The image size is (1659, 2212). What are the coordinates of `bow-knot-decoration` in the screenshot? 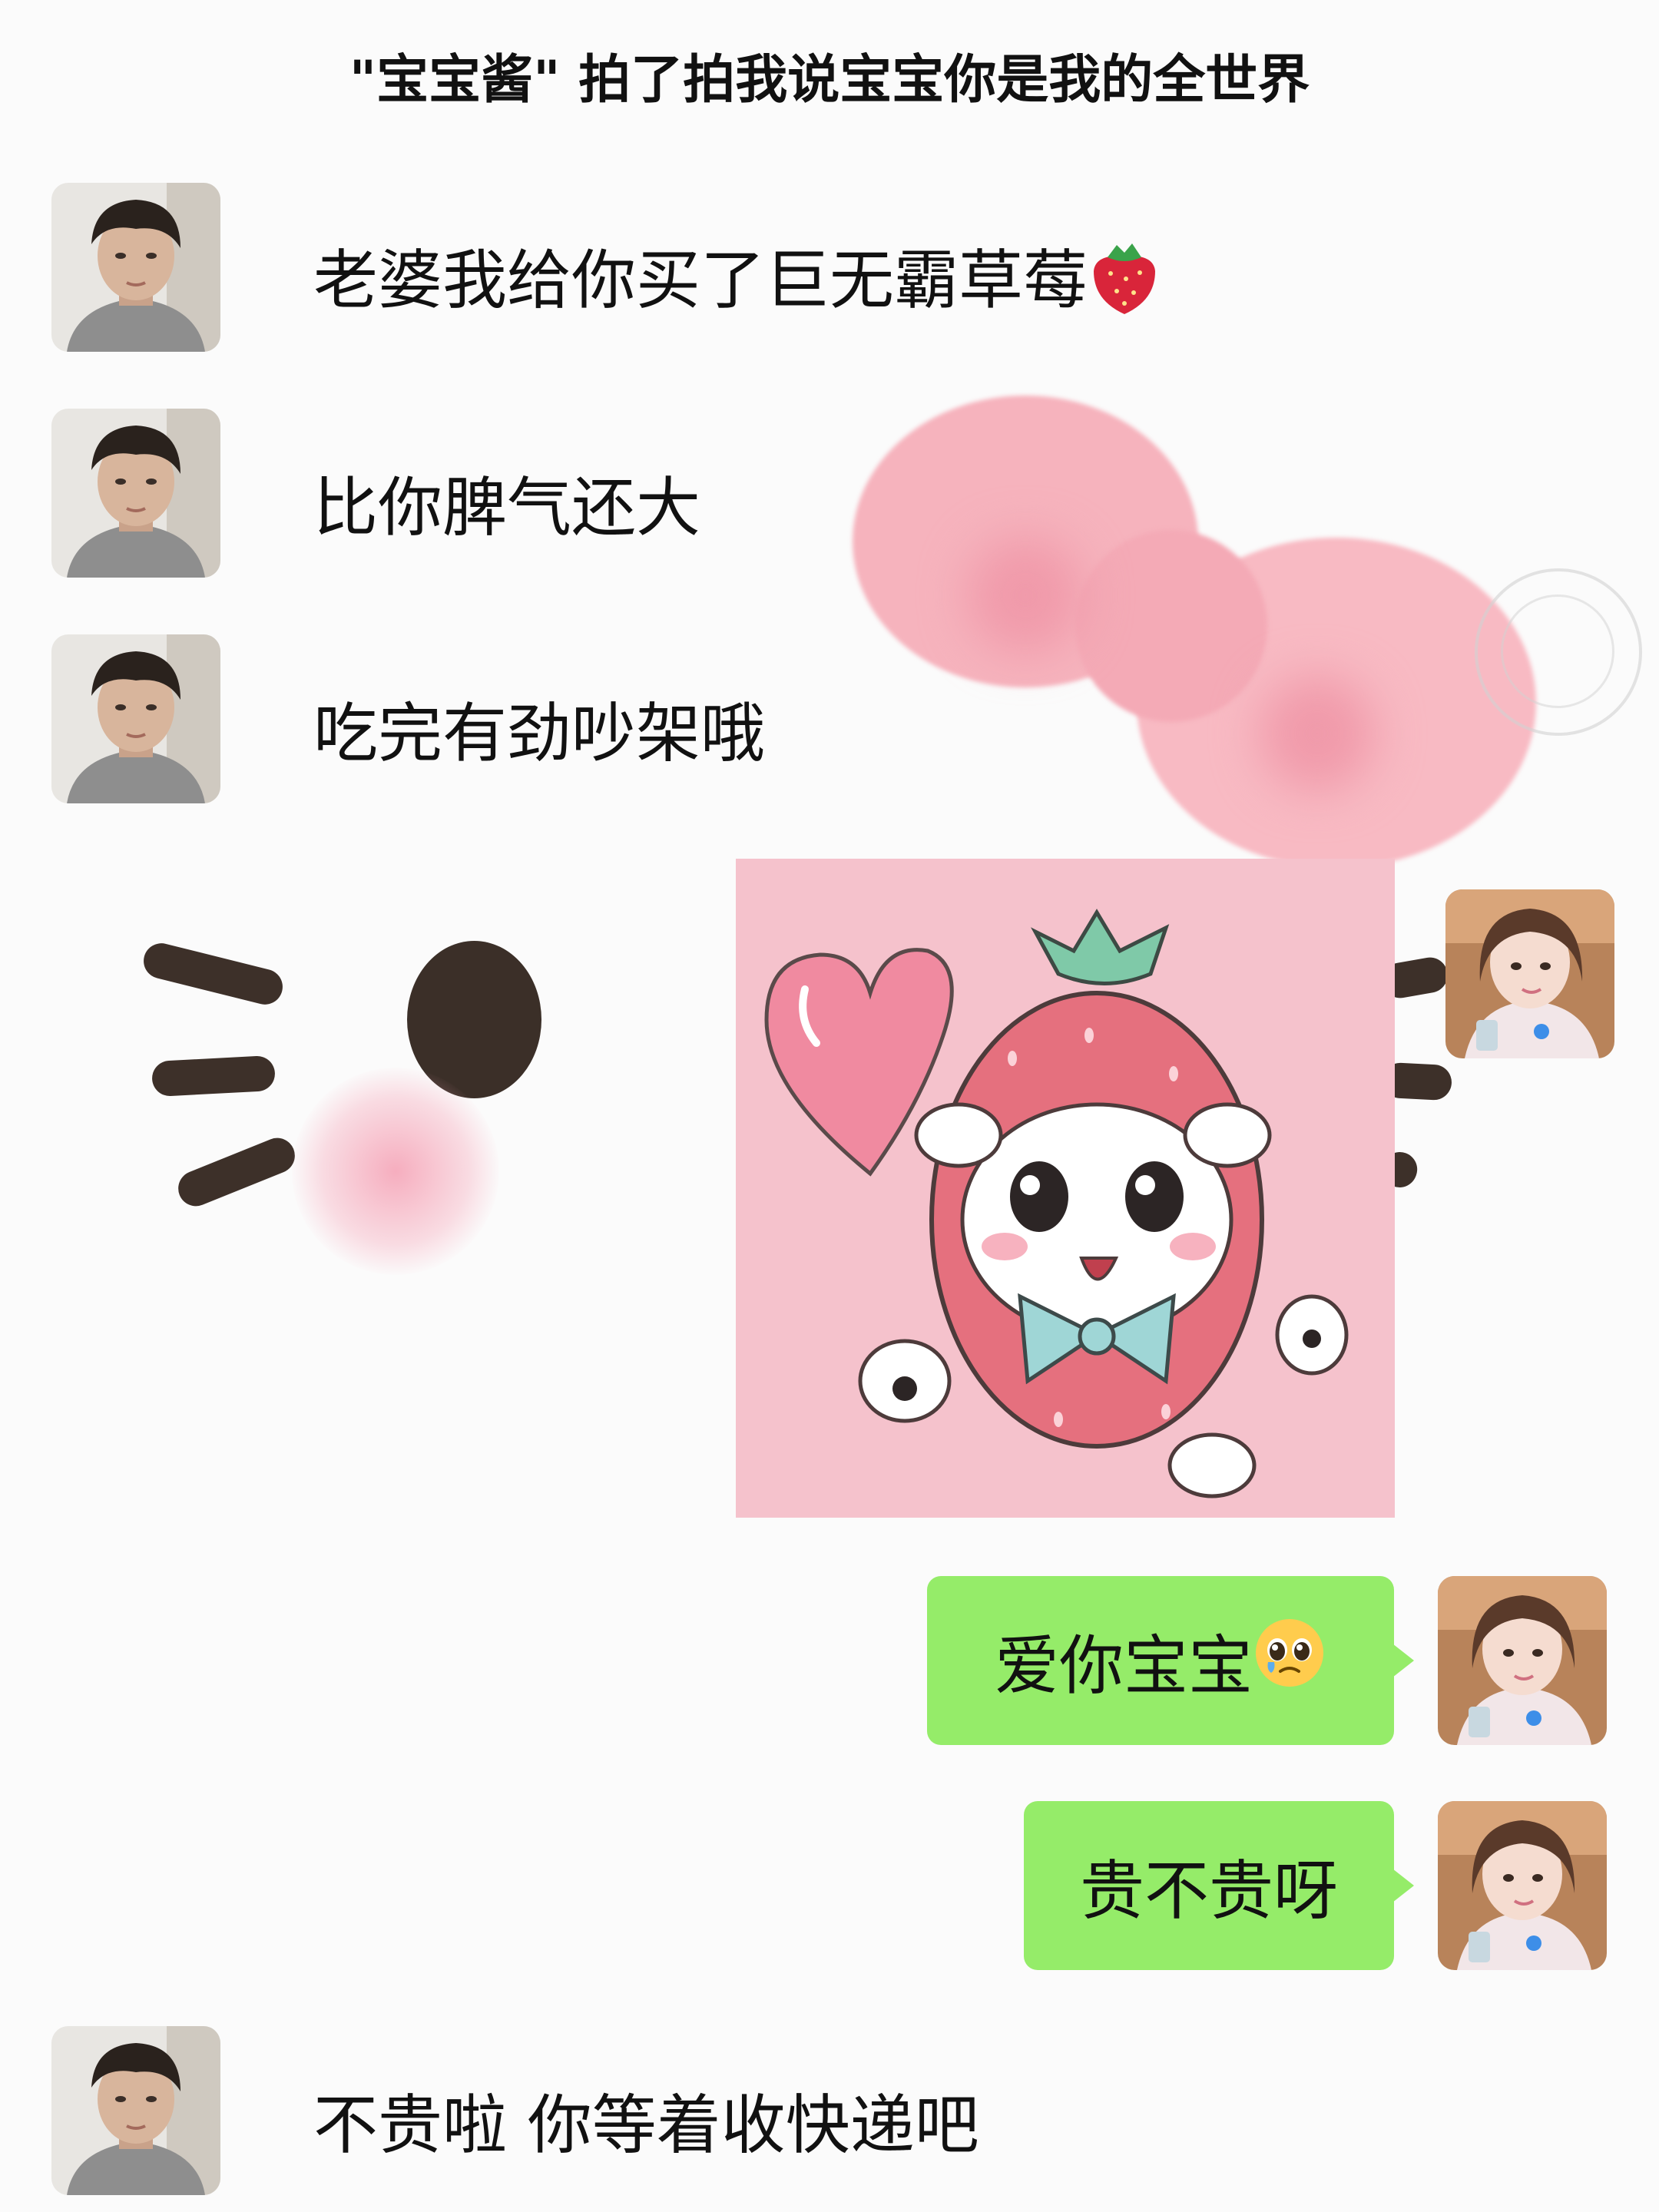 It's located at (1171, 626).